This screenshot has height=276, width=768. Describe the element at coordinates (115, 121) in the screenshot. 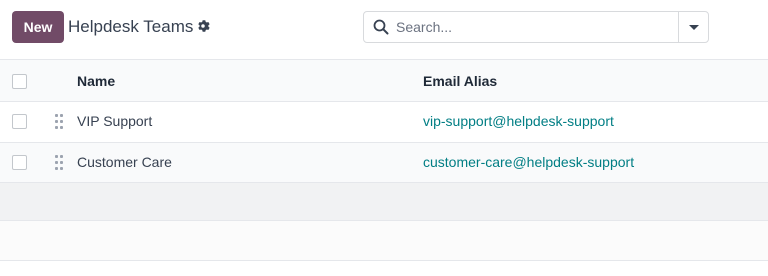

I see `cell-name: VIP Support` at that location.